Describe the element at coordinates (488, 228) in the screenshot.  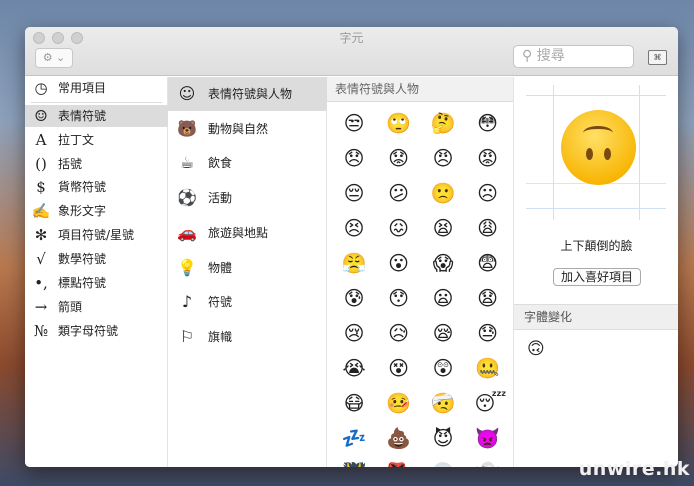
I see `emoji-cell: 😩` at that location.